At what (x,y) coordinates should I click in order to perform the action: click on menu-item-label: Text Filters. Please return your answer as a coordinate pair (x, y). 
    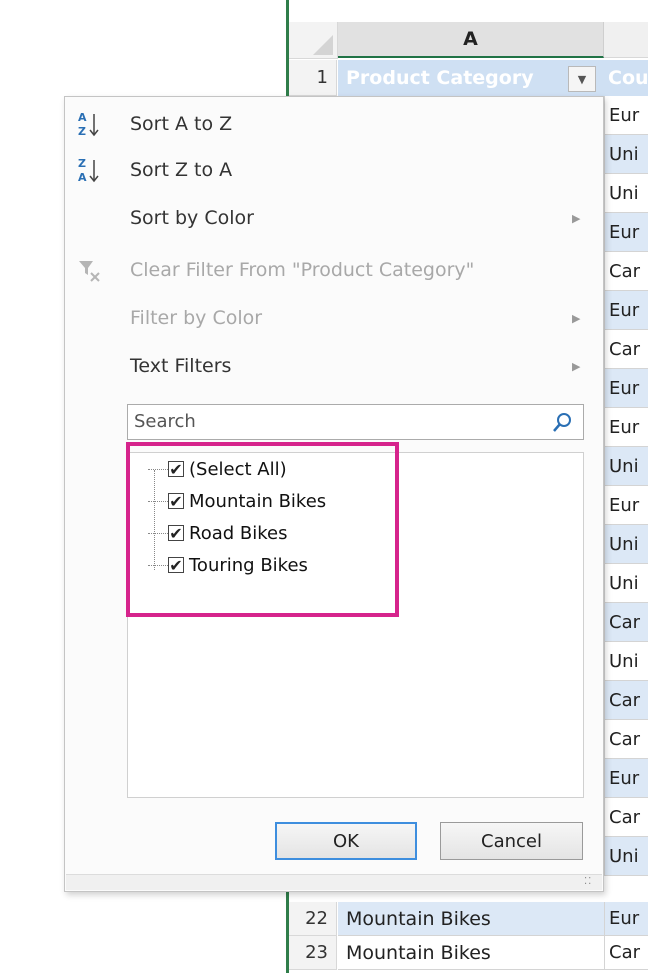
    Looking at the image, I should click on (181, 366).